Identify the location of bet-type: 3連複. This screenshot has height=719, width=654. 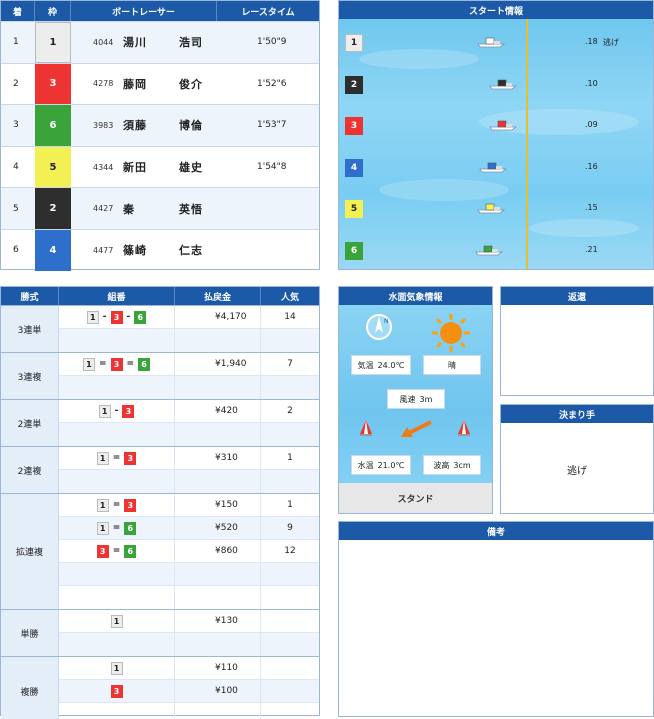
(30, 376).